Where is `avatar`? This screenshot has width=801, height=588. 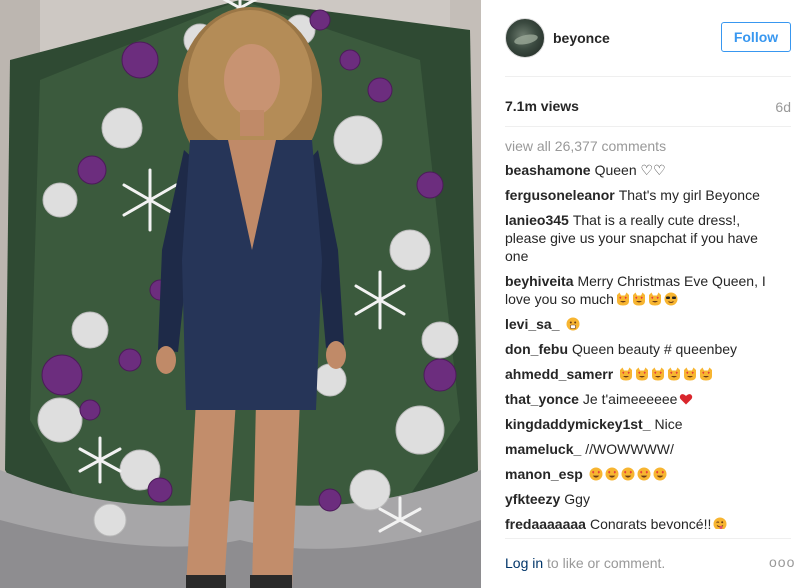
avatar is located at coordinates (525, 38).